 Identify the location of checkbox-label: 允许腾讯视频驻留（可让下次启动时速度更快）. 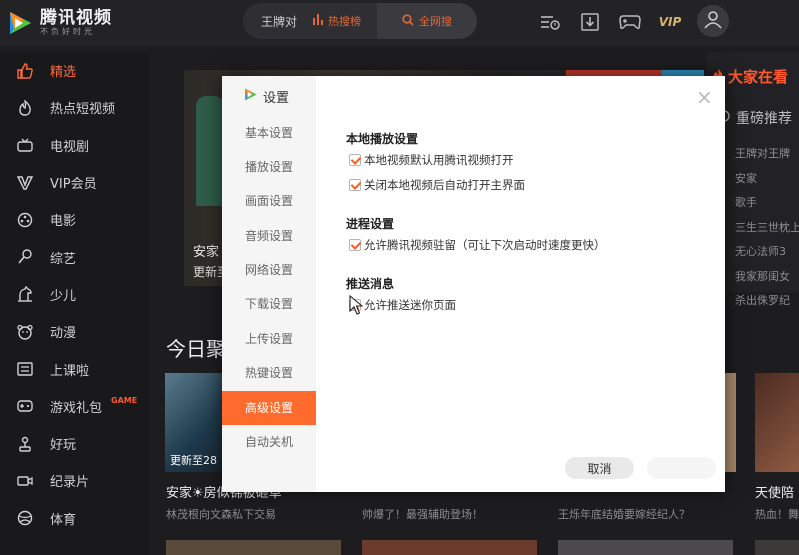
(485, 245).